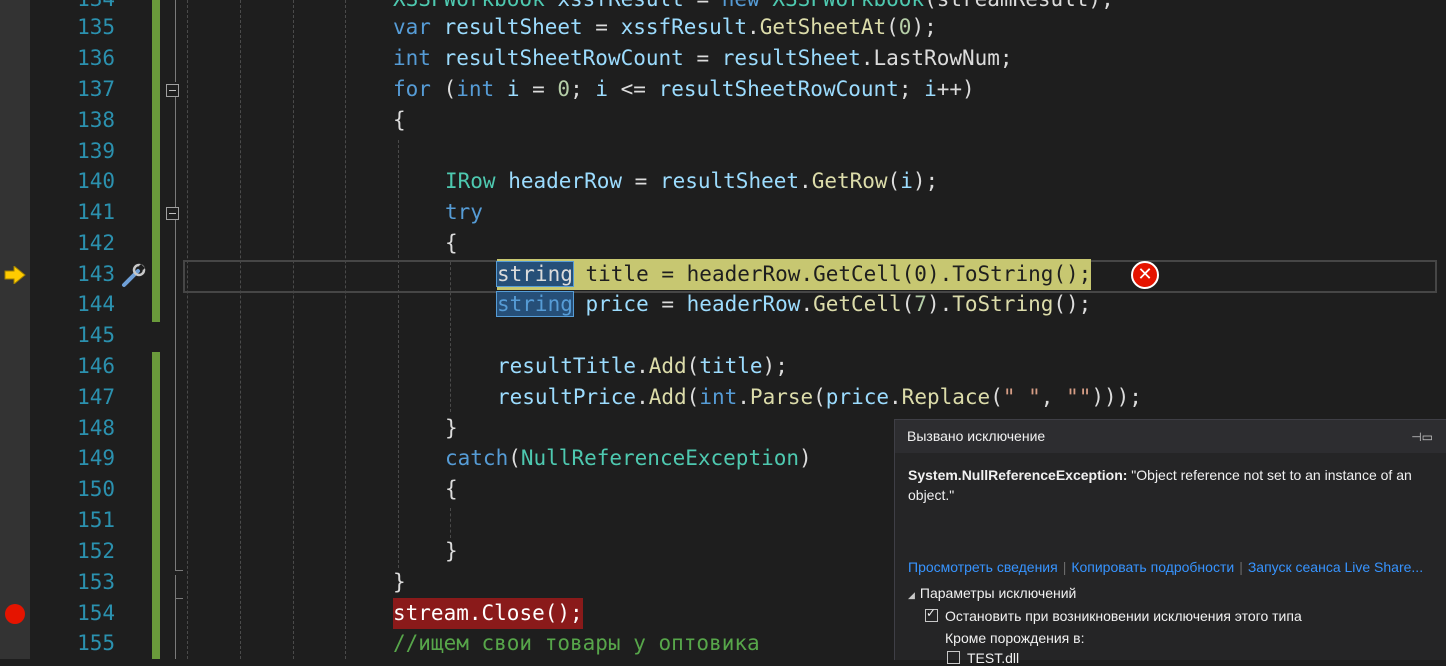 Image resolution: width=1446 pixels, height=666 pixels. Describe the element at coordinates (451, 428) in the screenshot. I see `code-line-148: }` at that location.